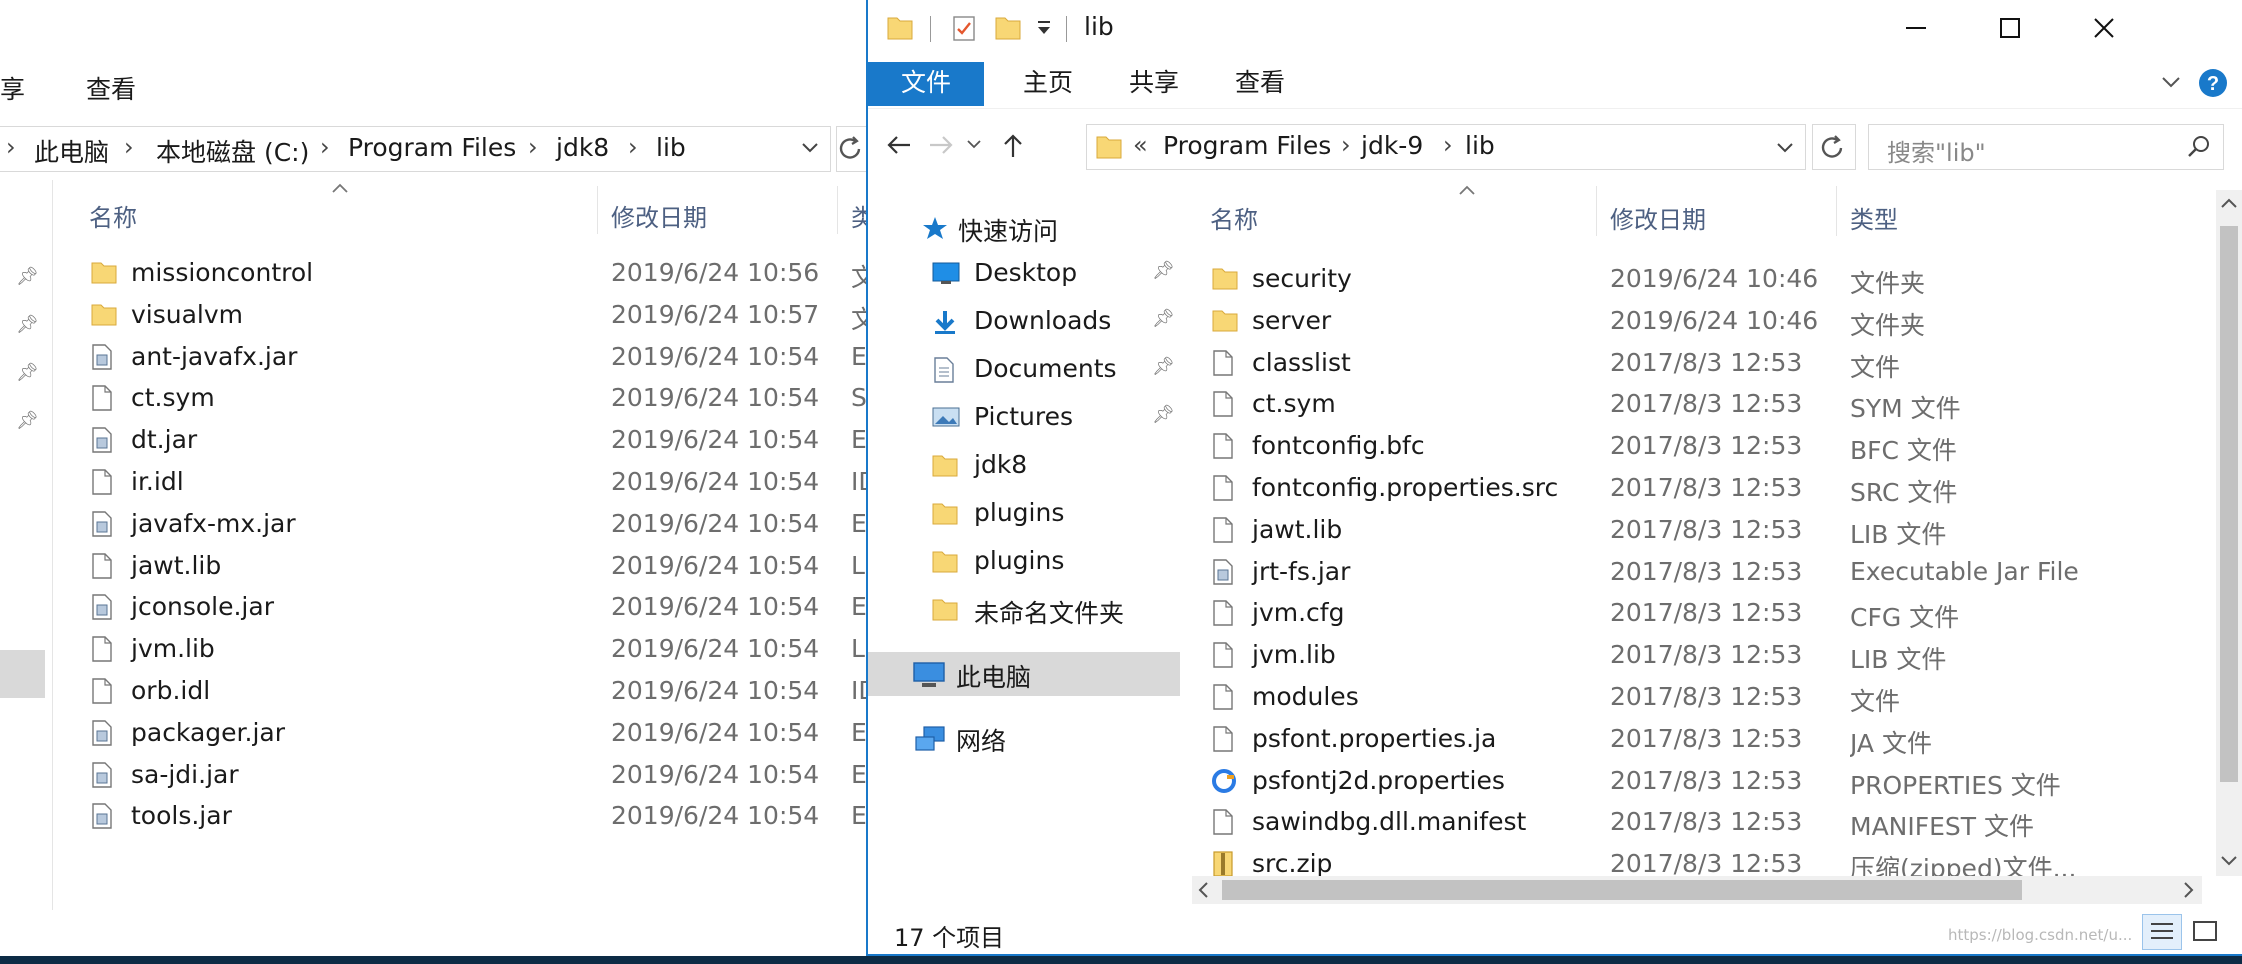  I want to click on file-row: jawt.lib 2017/8/3 12:53 LIB 文件, so click(1693, 530).